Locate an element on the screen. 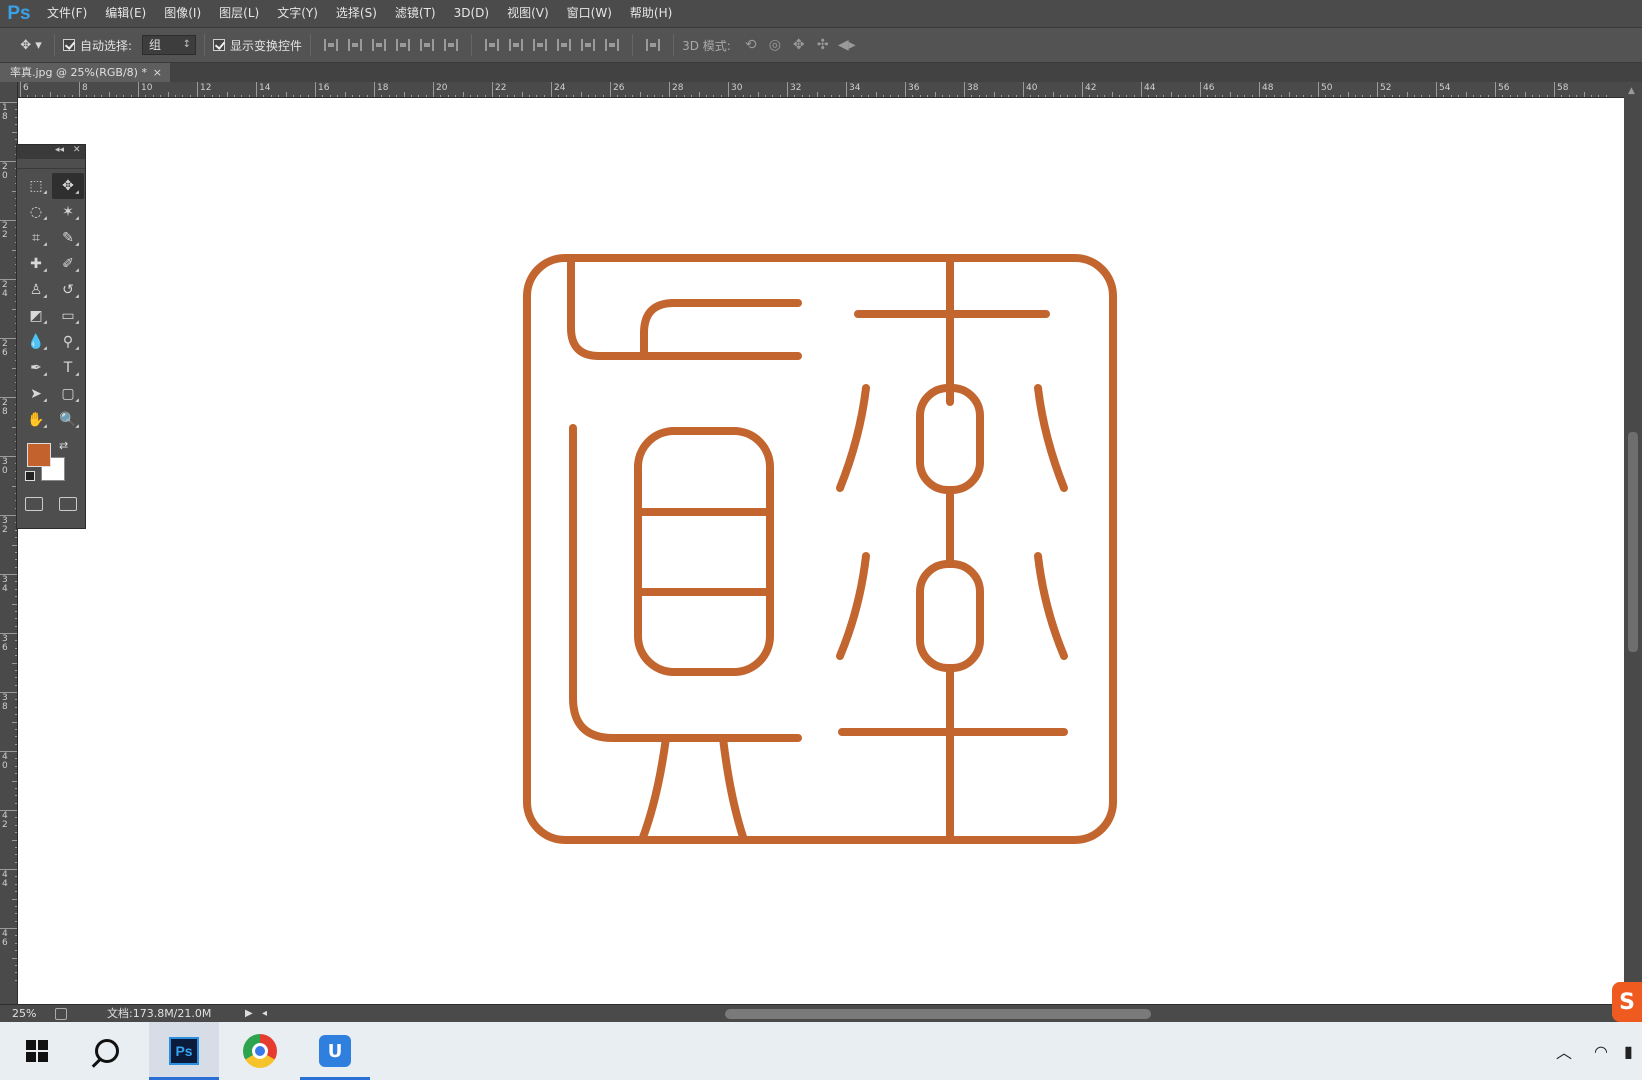  drag-3d-icon: ✥ is located at coordinates (799, 45).